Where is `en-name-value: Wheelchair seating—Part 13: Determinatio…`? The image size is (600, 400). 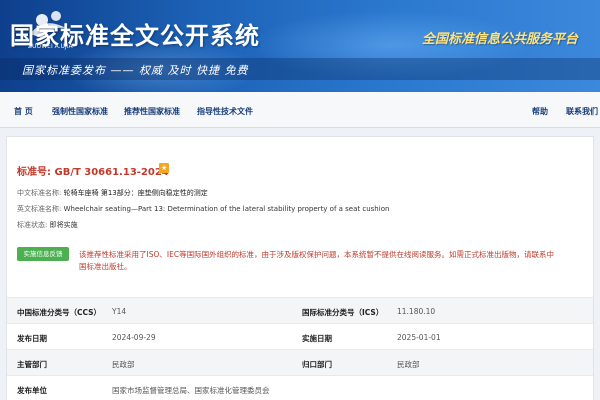 en-name-value: Wheelchair seating—Part 13: Determinatio… is located at coordinates (226, 209).